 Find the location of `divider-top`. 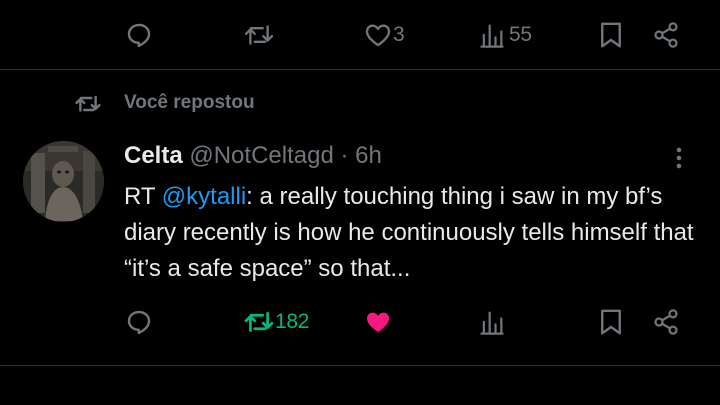

divider-top is located at coordinates (360, 69).